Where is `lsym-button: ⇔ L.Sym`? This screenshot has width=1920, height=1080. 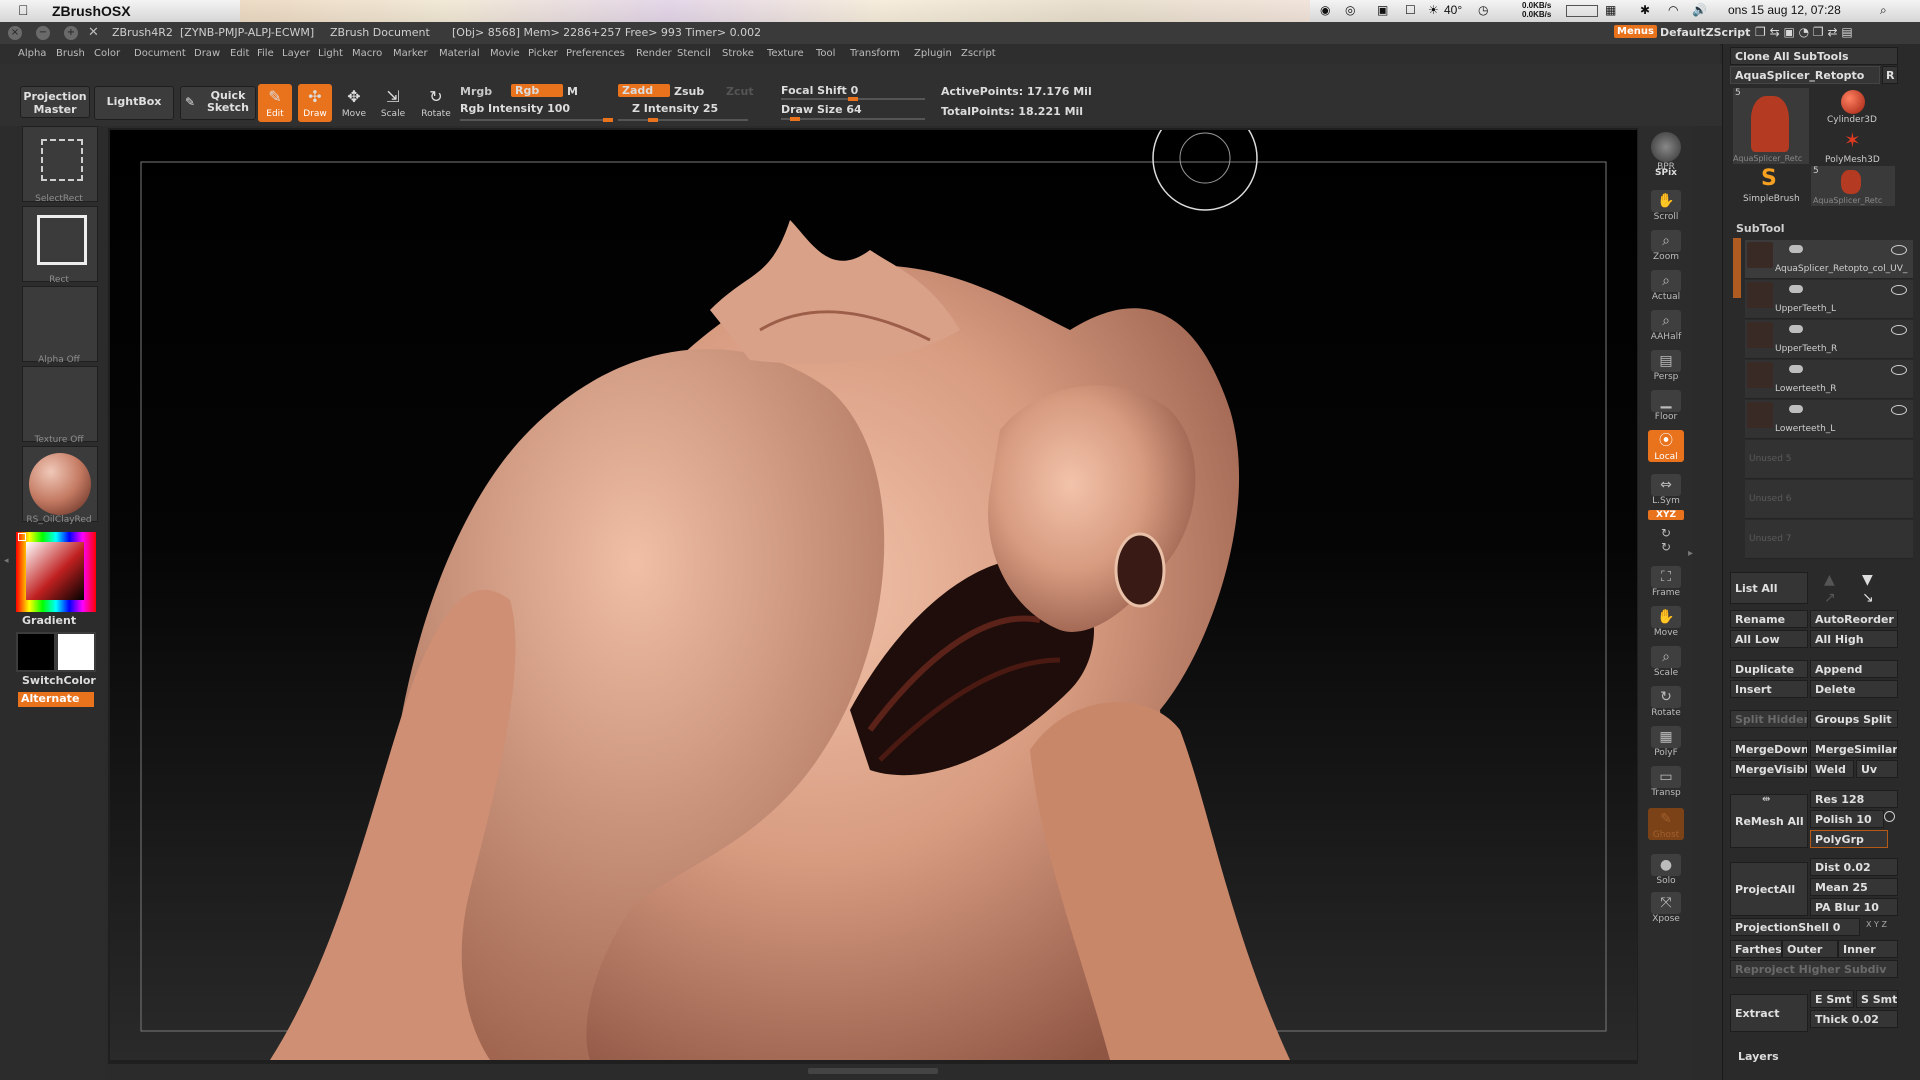 lsym-button: ⇔ L.Sym is located at coordinates (1666, 490).